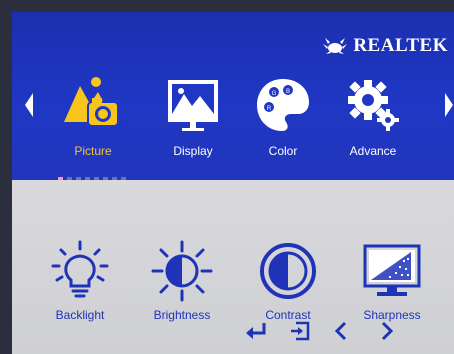 This screenshot has height=354, width=454. I want to click on menu-item-backlight: Backlight, so click(80, 277).